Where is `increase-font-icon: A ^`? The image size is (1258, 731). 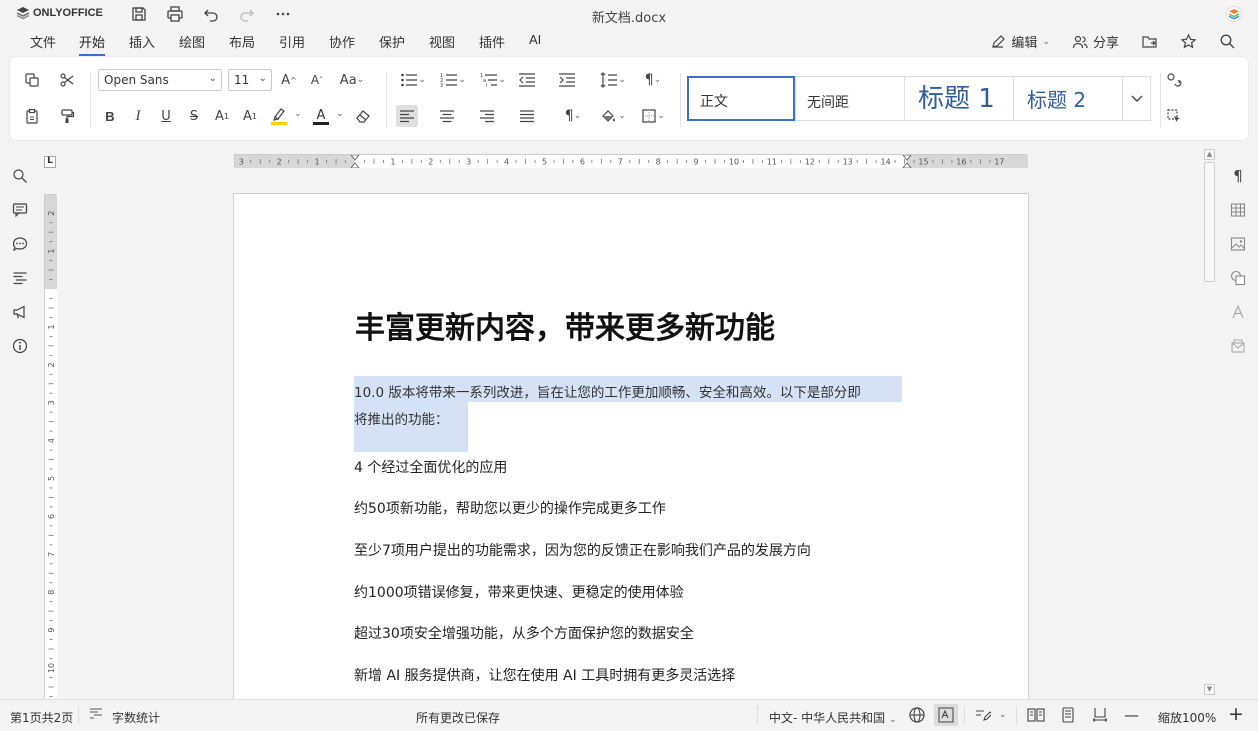 increase-font-icon: A ^ is located at coordinates (289, 80).